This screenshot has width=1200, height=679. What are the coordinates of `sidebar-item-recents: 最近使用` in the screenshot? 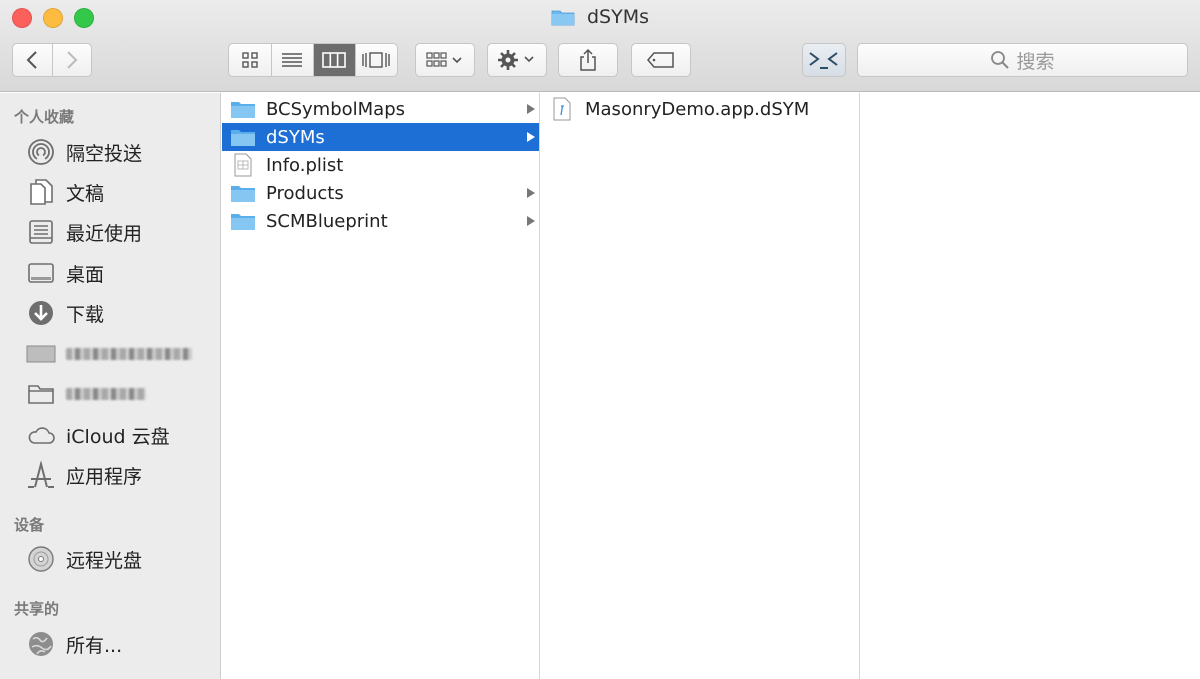 It's located at (84, 232).